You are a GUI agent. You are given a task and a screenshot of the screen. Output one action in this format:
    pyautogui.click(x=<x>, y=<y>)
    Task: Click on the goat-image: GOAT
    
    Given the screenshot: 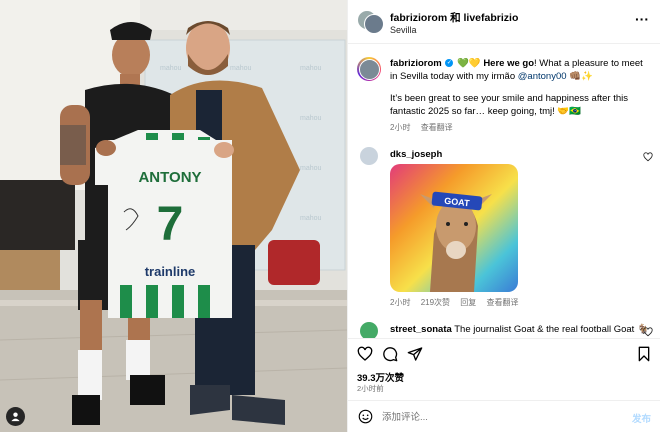 What is the action you would take?
    pyautogui.click(x=454, y=228)
    